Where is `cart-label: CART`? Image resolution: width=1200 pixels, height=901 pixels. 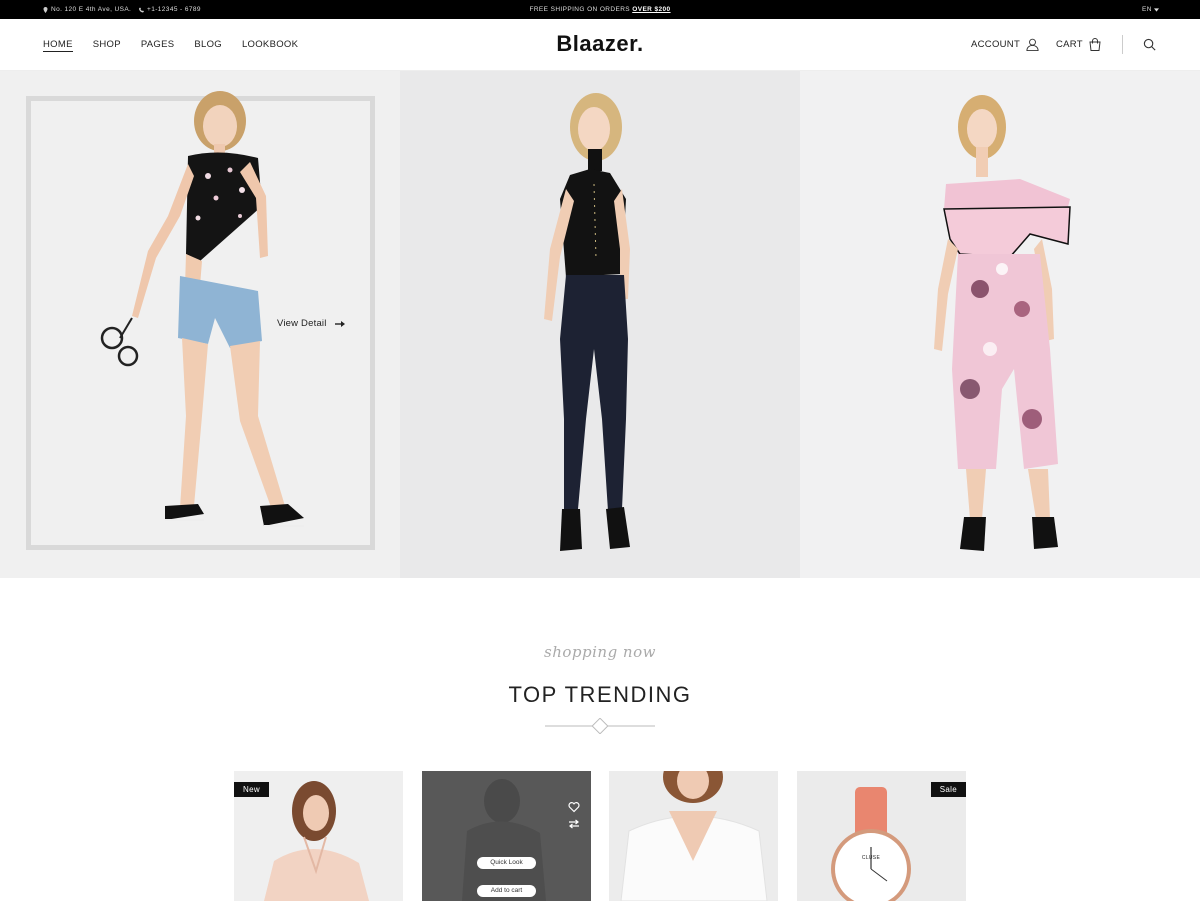
cart-label: CART is located at coordinates (1069, 44).